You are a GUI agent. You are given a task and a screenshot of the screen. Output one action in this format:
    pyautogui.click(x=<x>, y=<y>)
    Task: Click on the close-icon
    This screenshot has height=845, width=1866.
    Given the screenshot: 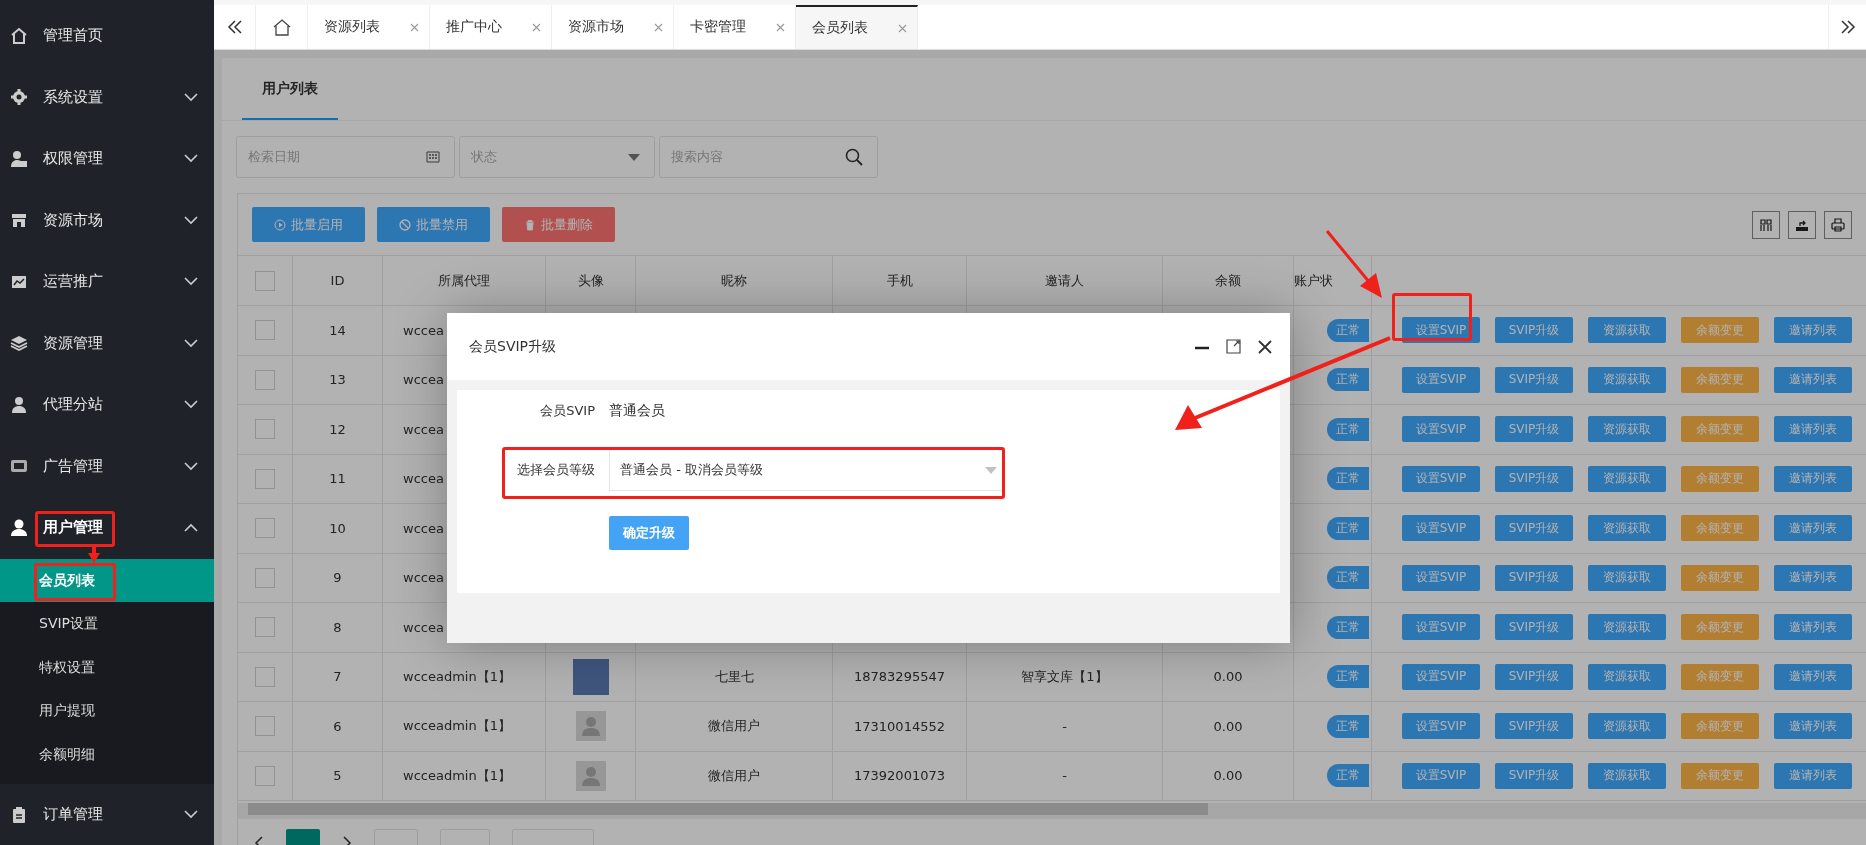 What is the action you would take?
    pyautogui.click(x=1265, y=346)
    